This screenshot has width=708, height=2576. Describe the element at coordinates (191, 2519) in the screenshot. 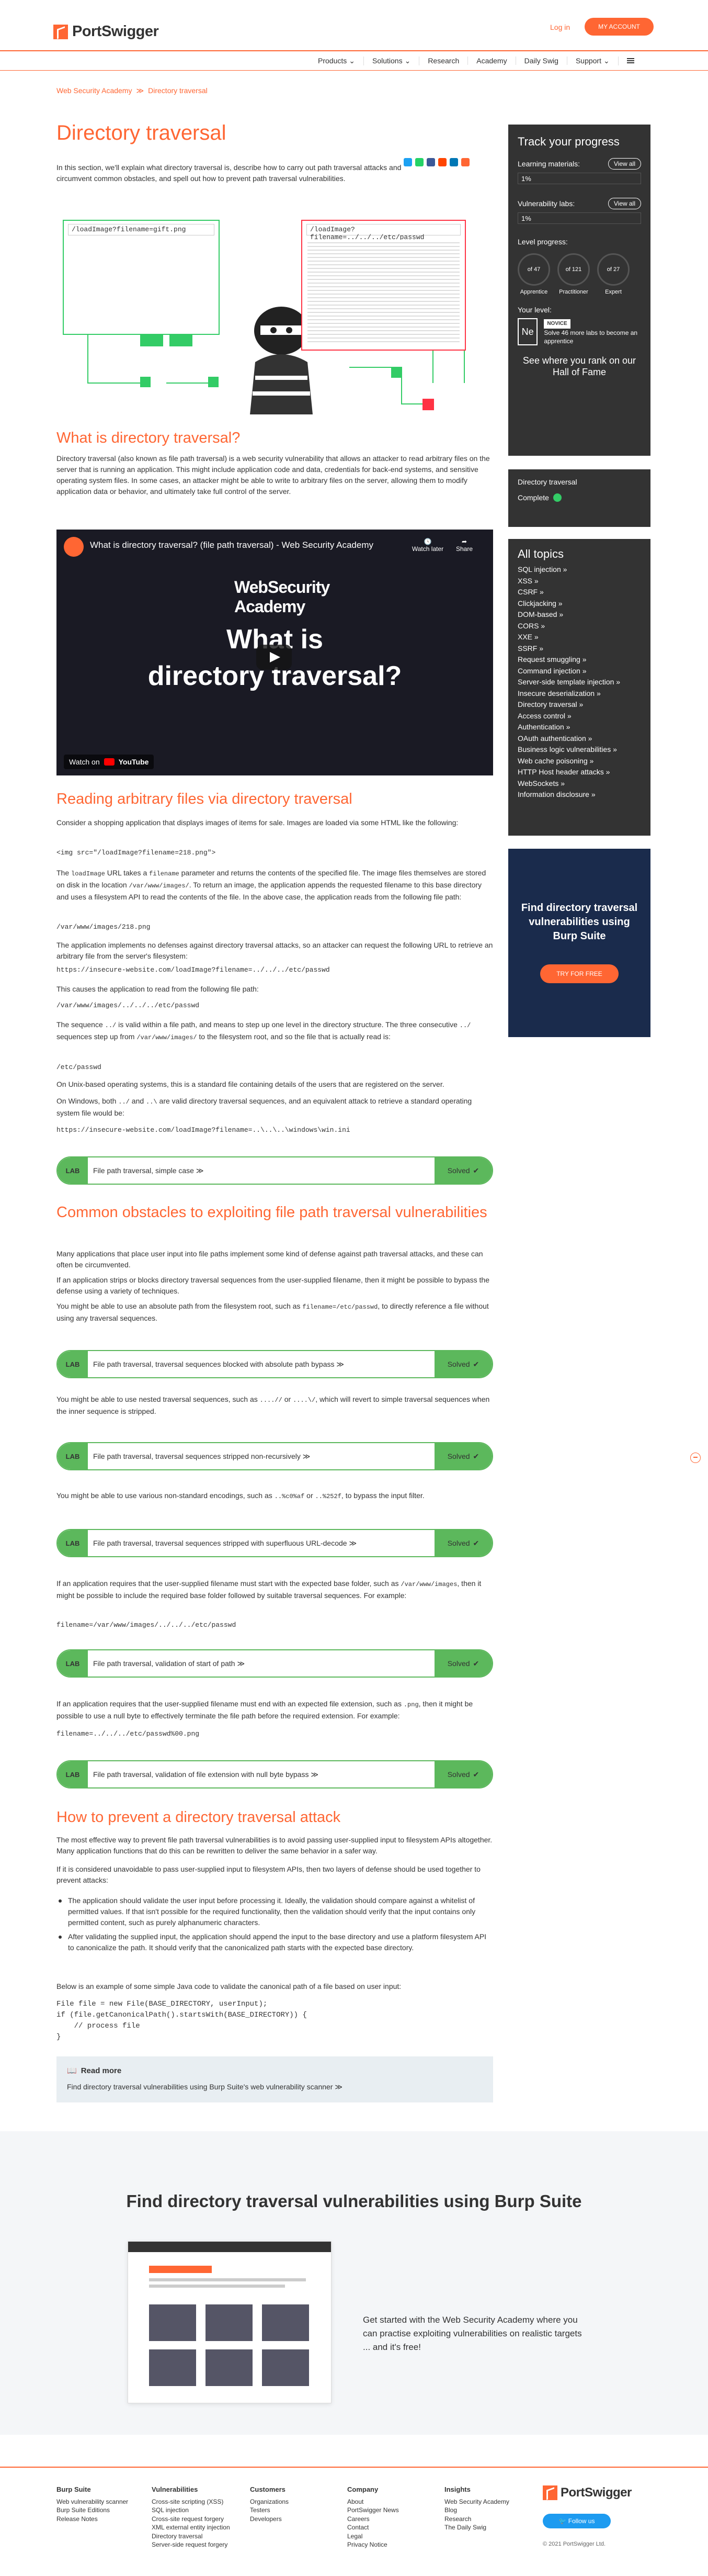

I see `footer-link: Cross-site request forgery` at that location.